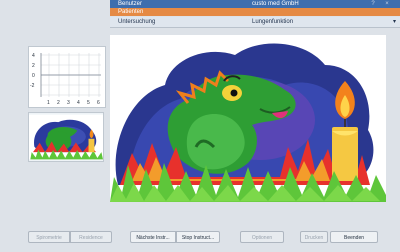 The height and width of the screenshot is (252, 400). Describe the element at coordinates (314, 237) in the screenshot. I see `print-button: Drucken` at that location.